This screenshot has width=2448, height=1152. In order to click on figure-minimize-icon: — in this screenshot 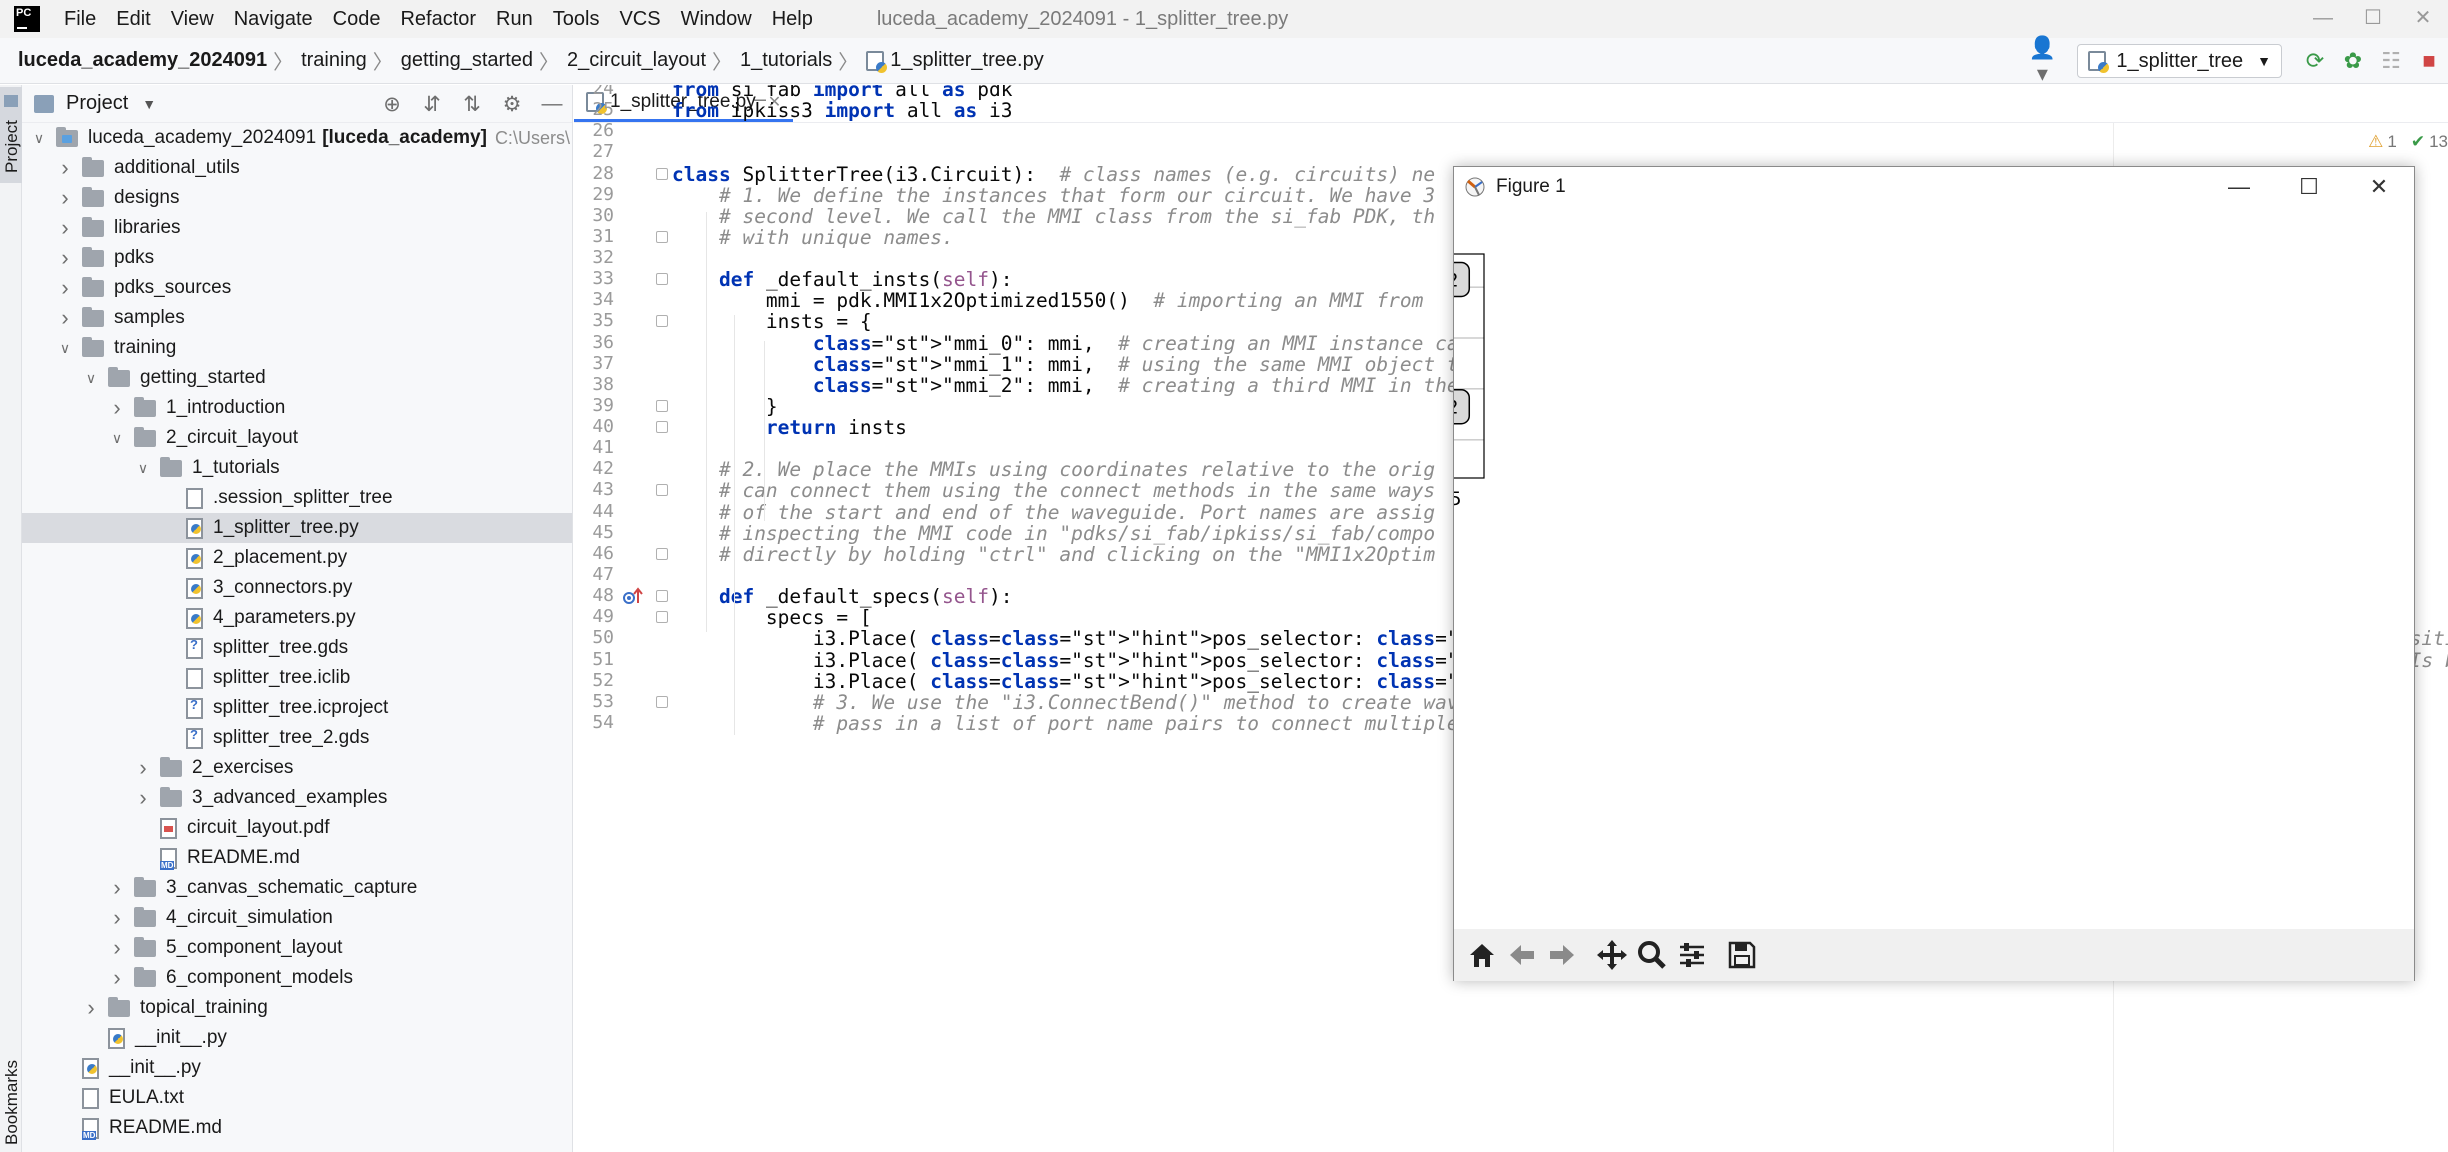, I will do `click(2239, 187)`.